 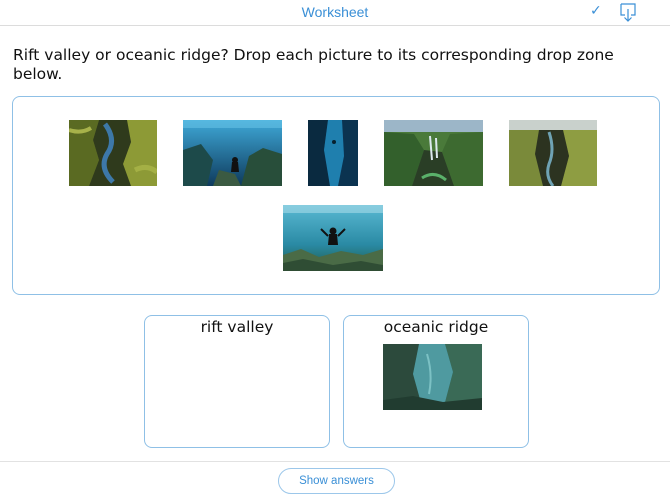 What do you see at coordinates (237, 381) in the screenshot?
I see `drop-zone-rift-valley: rift valley` at bounding box center [237, 381].